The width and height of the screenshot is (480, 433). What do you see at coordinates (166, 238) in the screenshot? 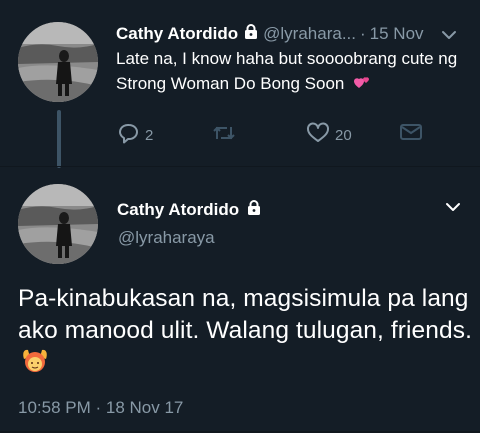
I see `user-handle: @lyraharaya` at bounding box center [166, 238].